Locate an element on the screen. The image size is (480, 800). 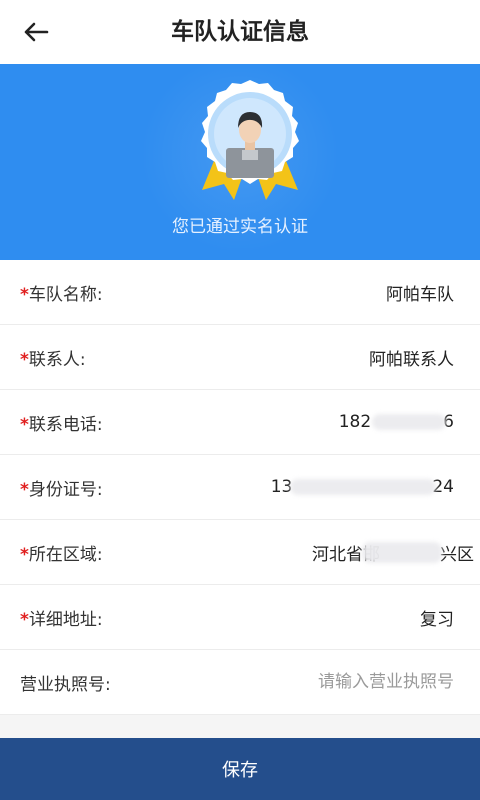
region-suffix: 兴区 is located at coordinates (457, 554).